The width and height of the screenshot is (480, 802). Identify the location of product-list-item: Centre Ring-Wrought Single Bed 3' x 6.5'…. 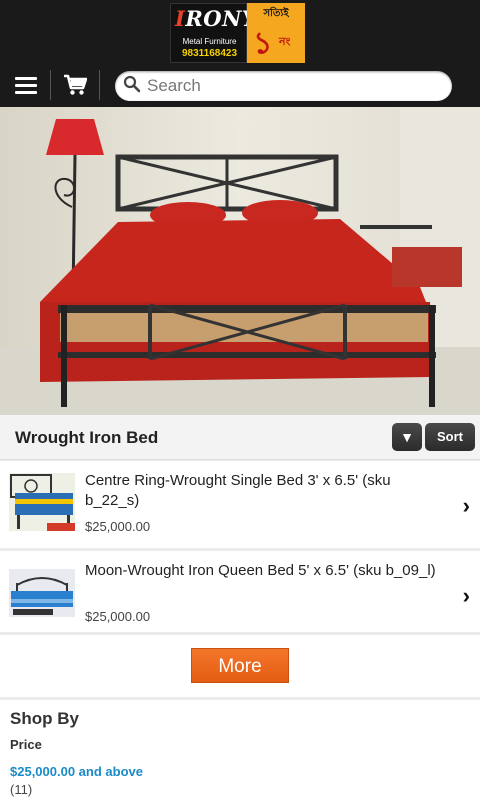
(240, 504).